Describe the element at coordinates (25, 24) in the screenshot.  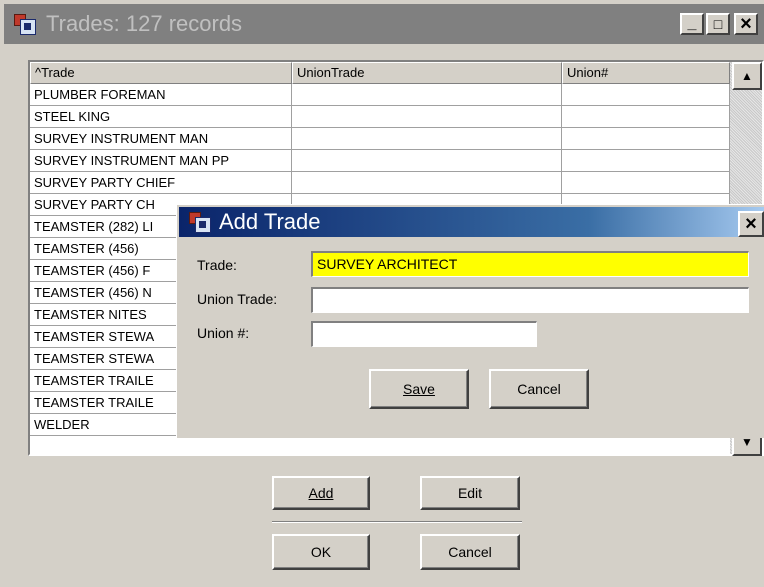
I see `app-icon` at that location.